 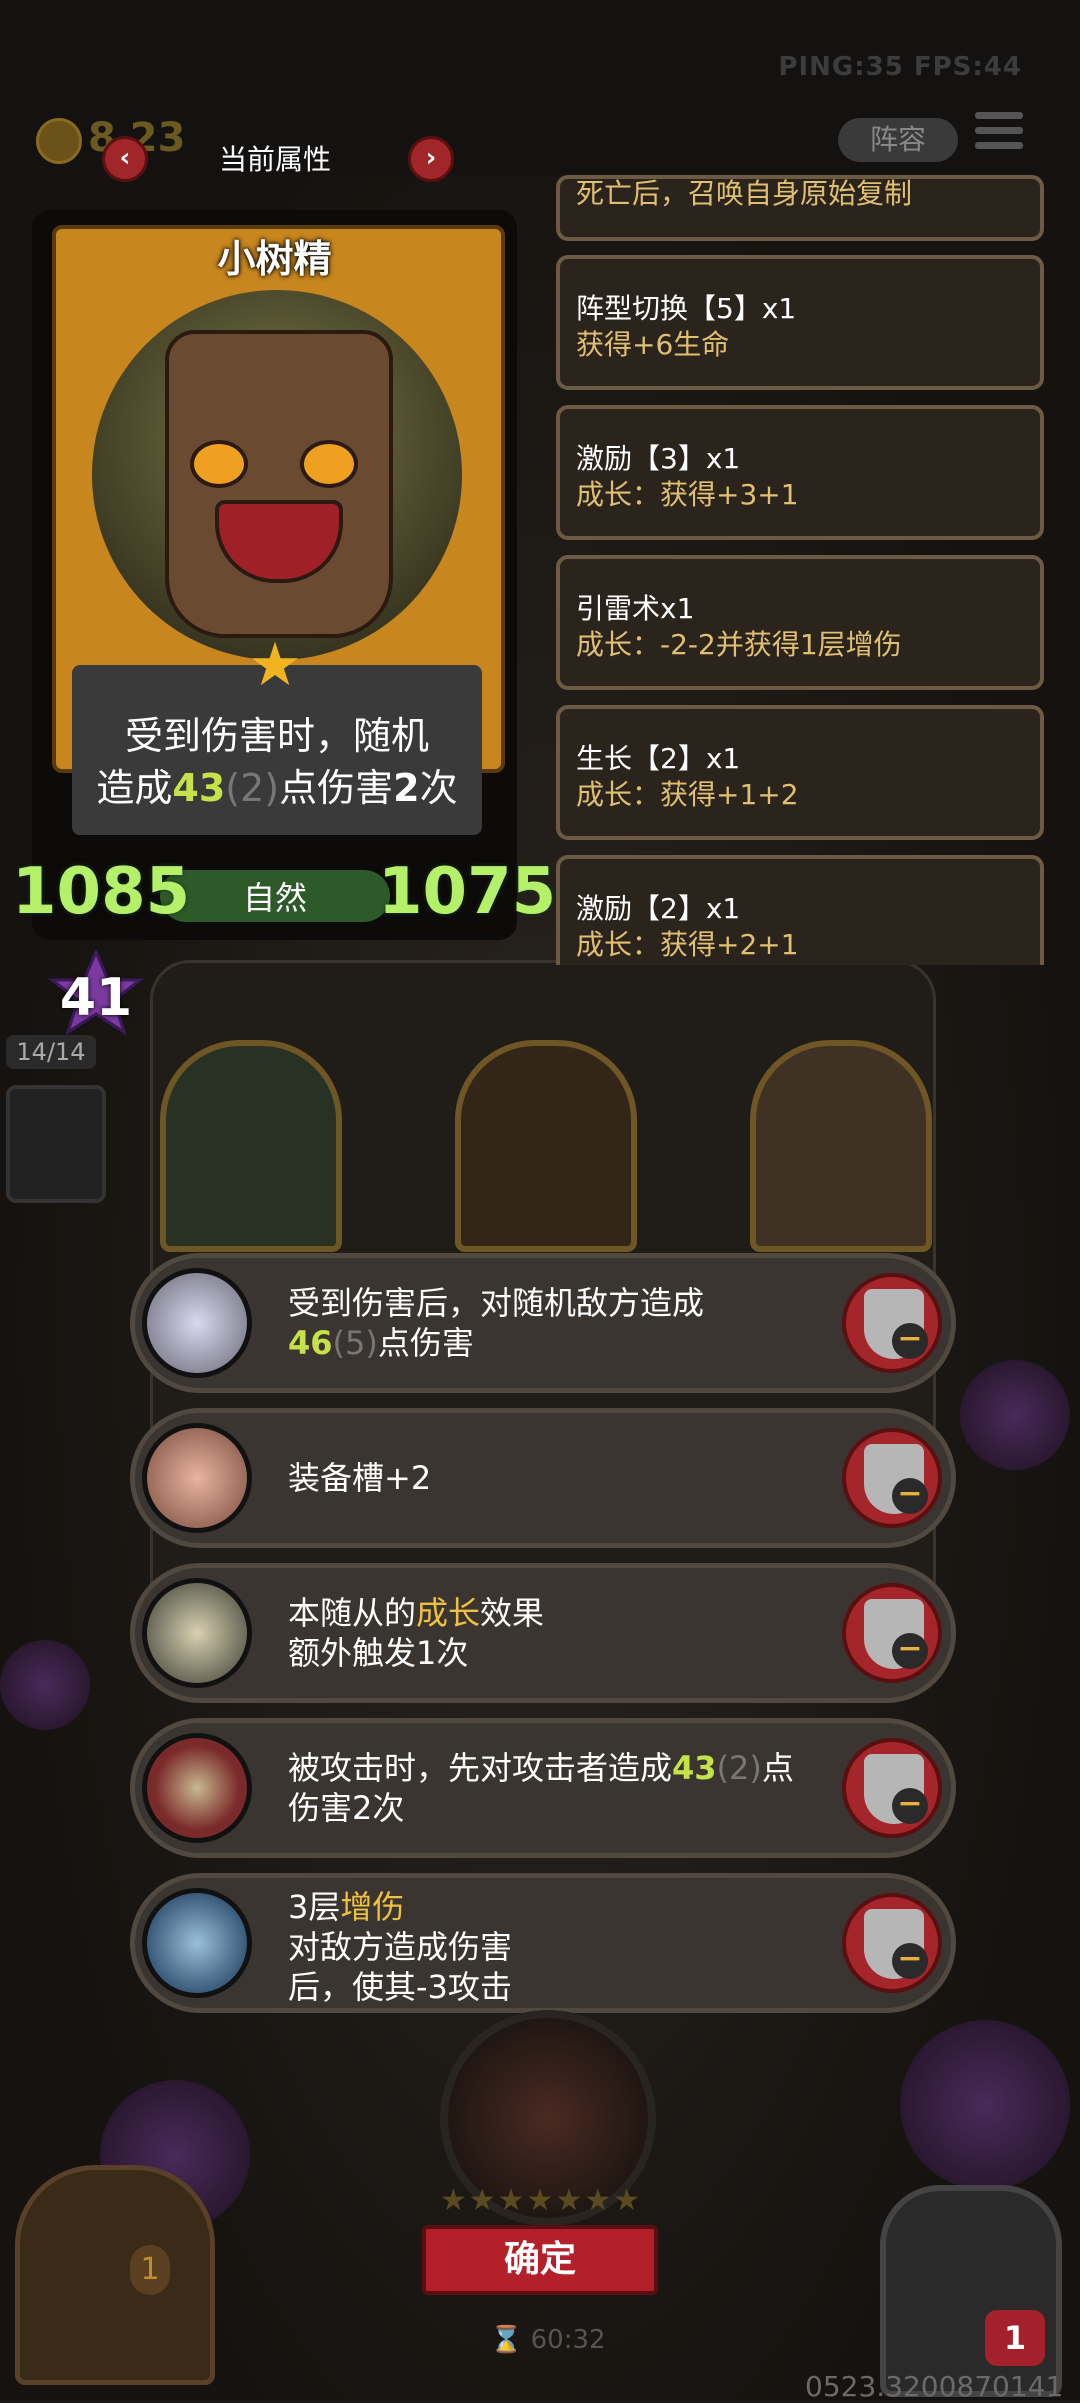 I want to click on effect-title: 生长【2】x1, so click(x=658, y=758).